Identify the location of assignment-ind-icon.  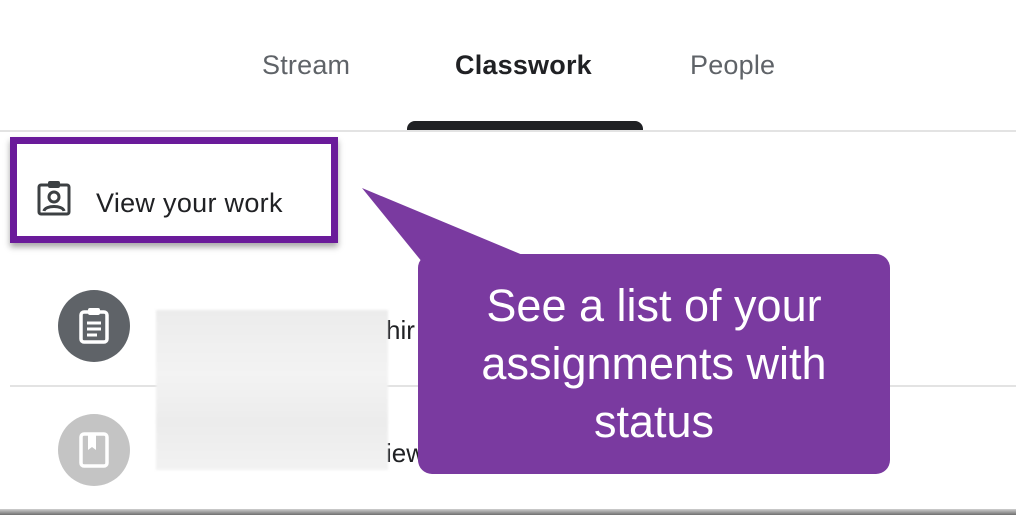
(54, 198).